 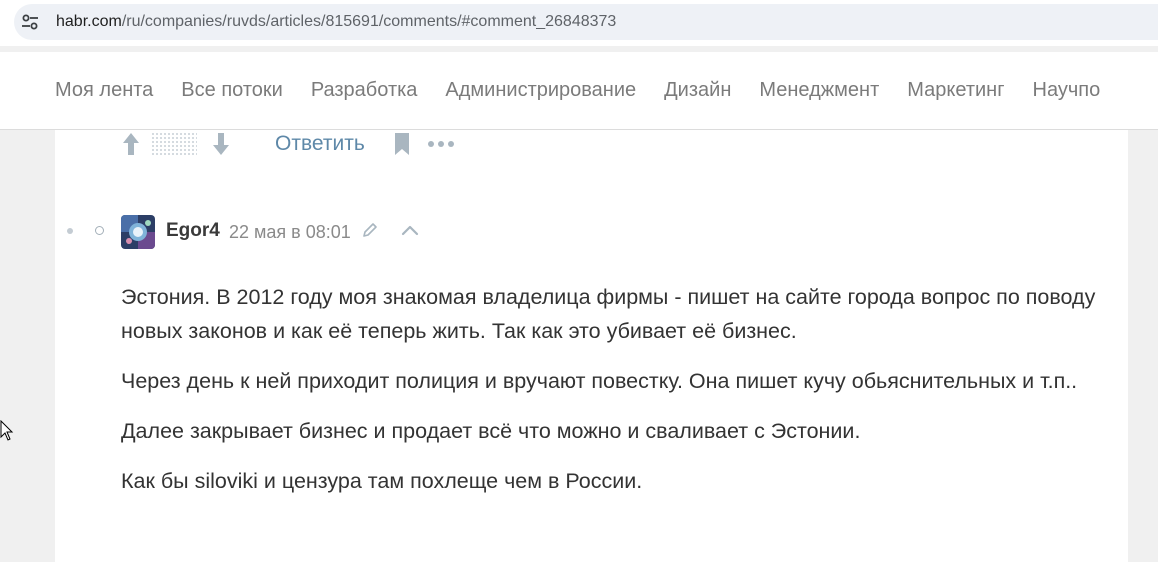 What do you see at coordinates (697, 90) in the screenshot?
I see `nav-item-design: Дизайн` at bounding box center [697, 90].